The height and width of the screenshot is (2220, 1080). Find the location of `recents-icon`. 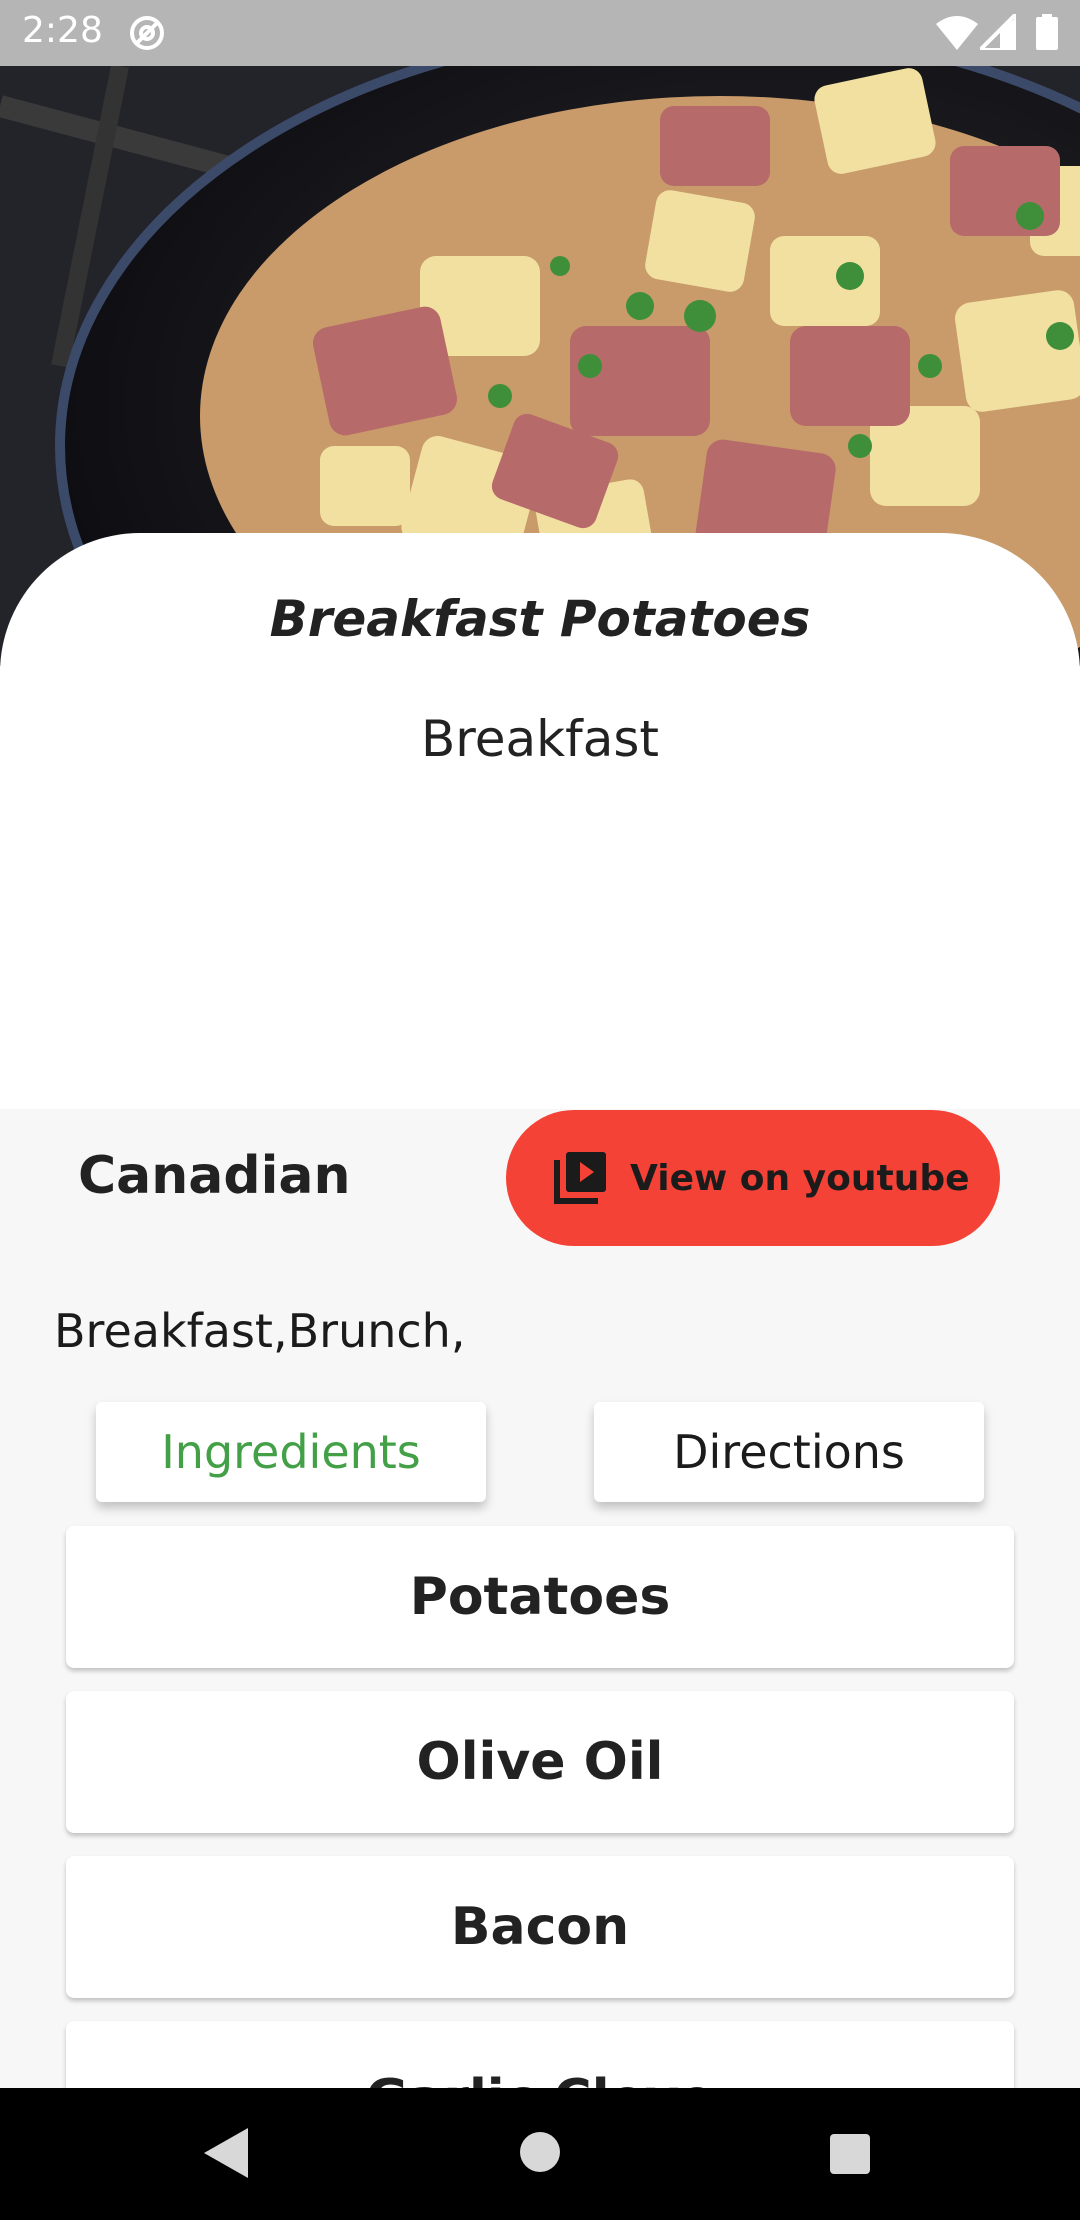

recents-icon is located at coordinates (850, 2154).